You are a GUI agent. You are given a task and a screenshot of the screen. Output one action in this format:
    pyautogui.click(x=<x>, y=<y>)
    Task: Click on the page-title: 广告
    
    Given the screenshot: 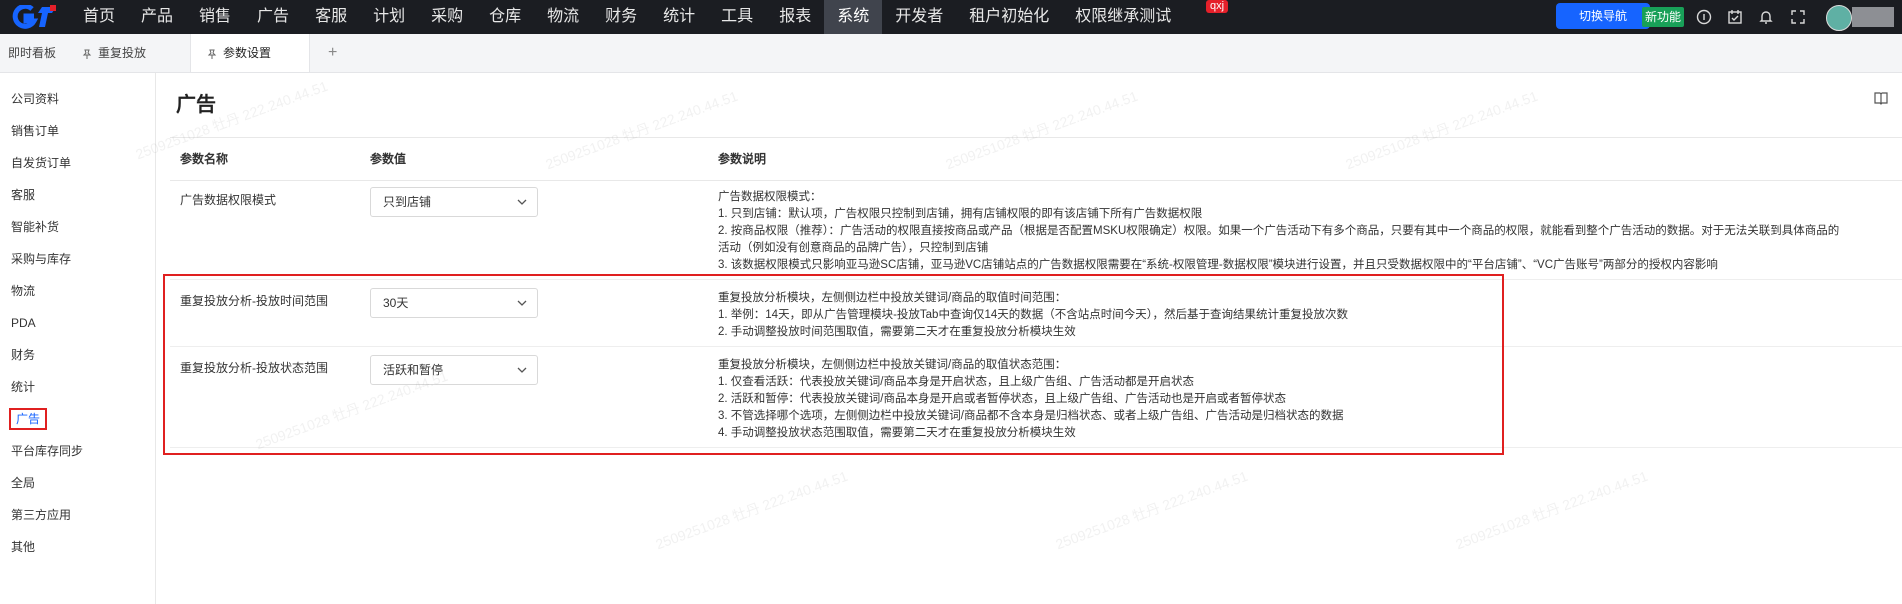 What is the action you would take?
    pyautogui.click(x=196, y=105)
    